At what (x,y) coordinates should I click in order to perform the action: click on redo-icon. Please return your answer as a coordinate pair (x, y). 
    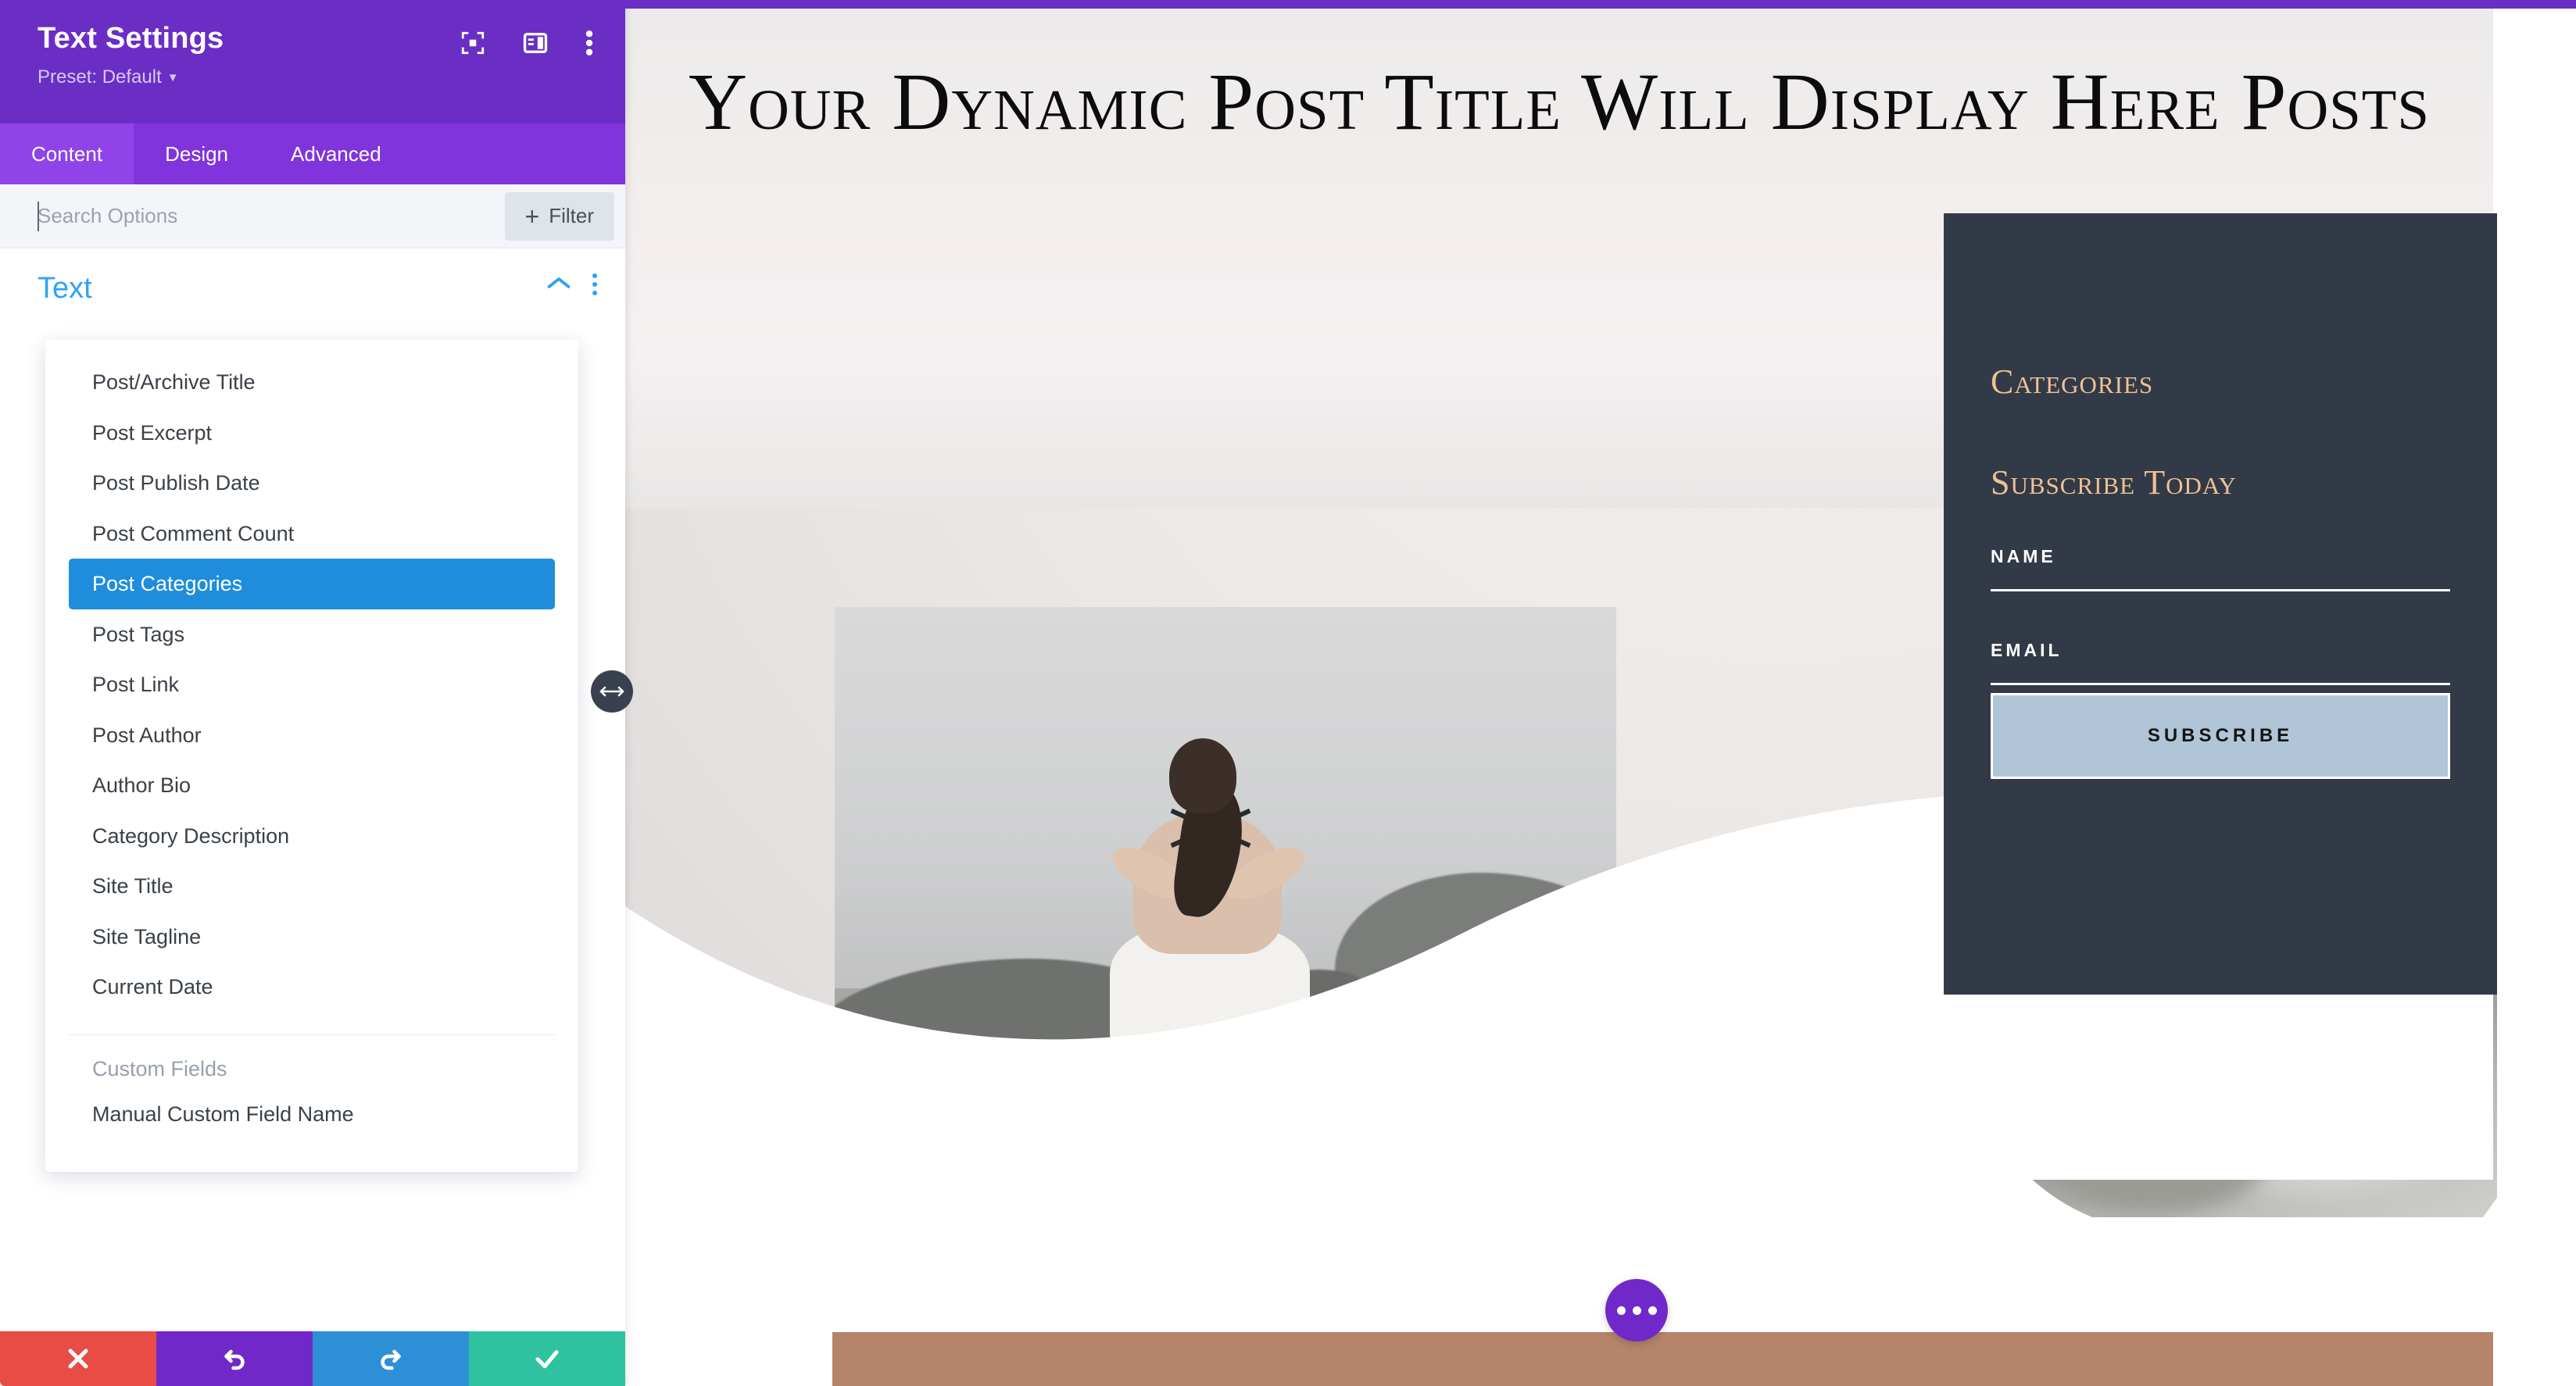
    Looking at the image, I should click on (391, 1359).